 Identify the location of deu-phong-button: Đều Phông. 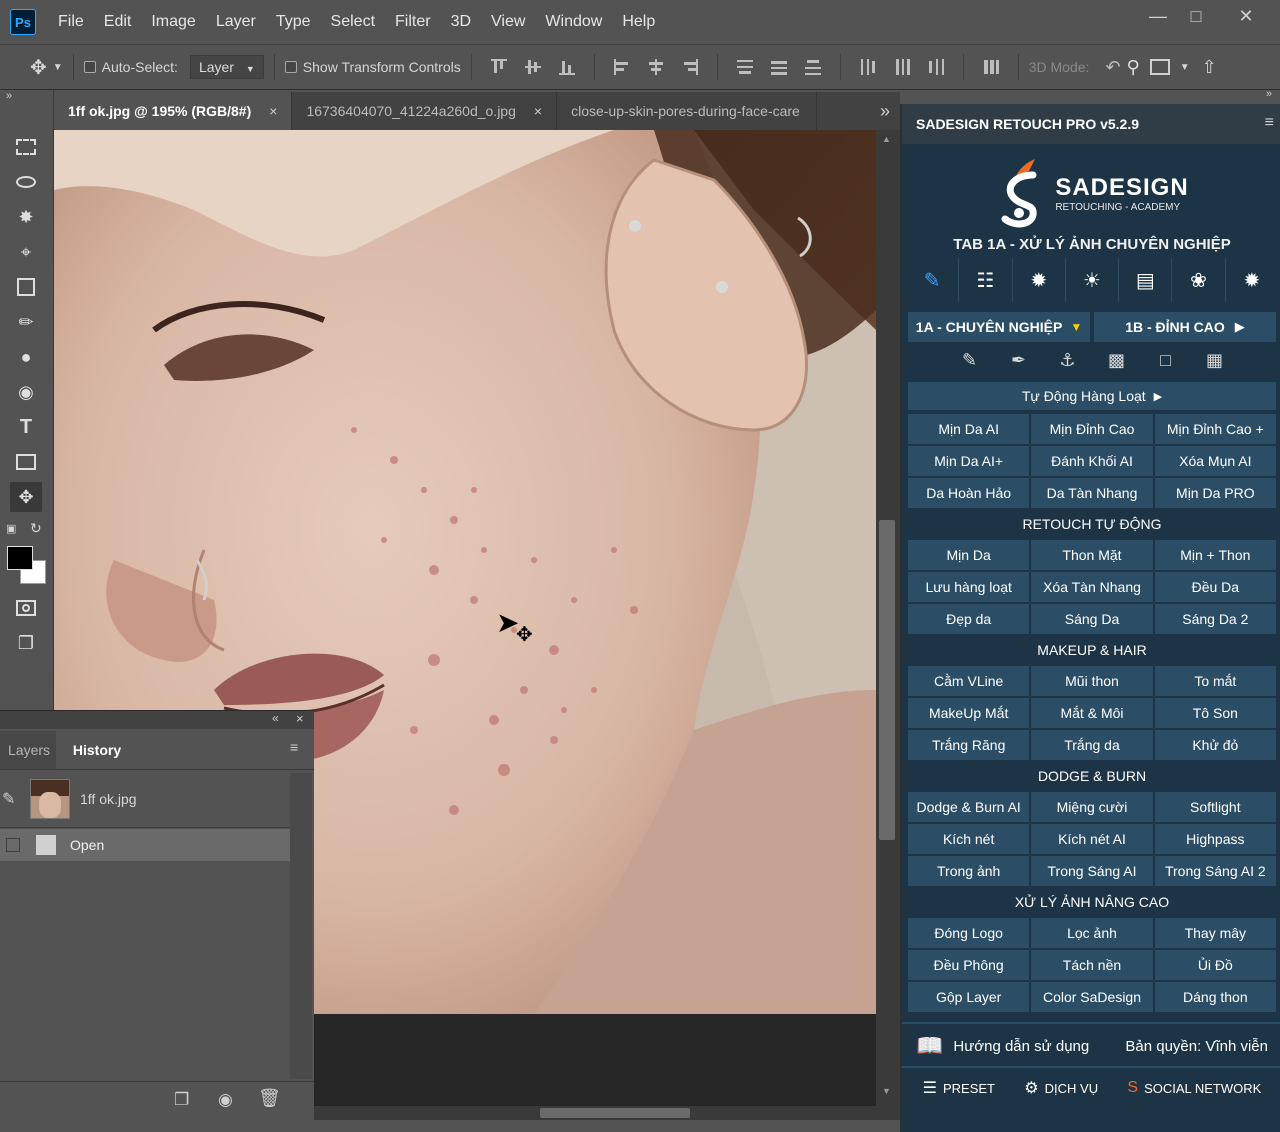
(969, 965).